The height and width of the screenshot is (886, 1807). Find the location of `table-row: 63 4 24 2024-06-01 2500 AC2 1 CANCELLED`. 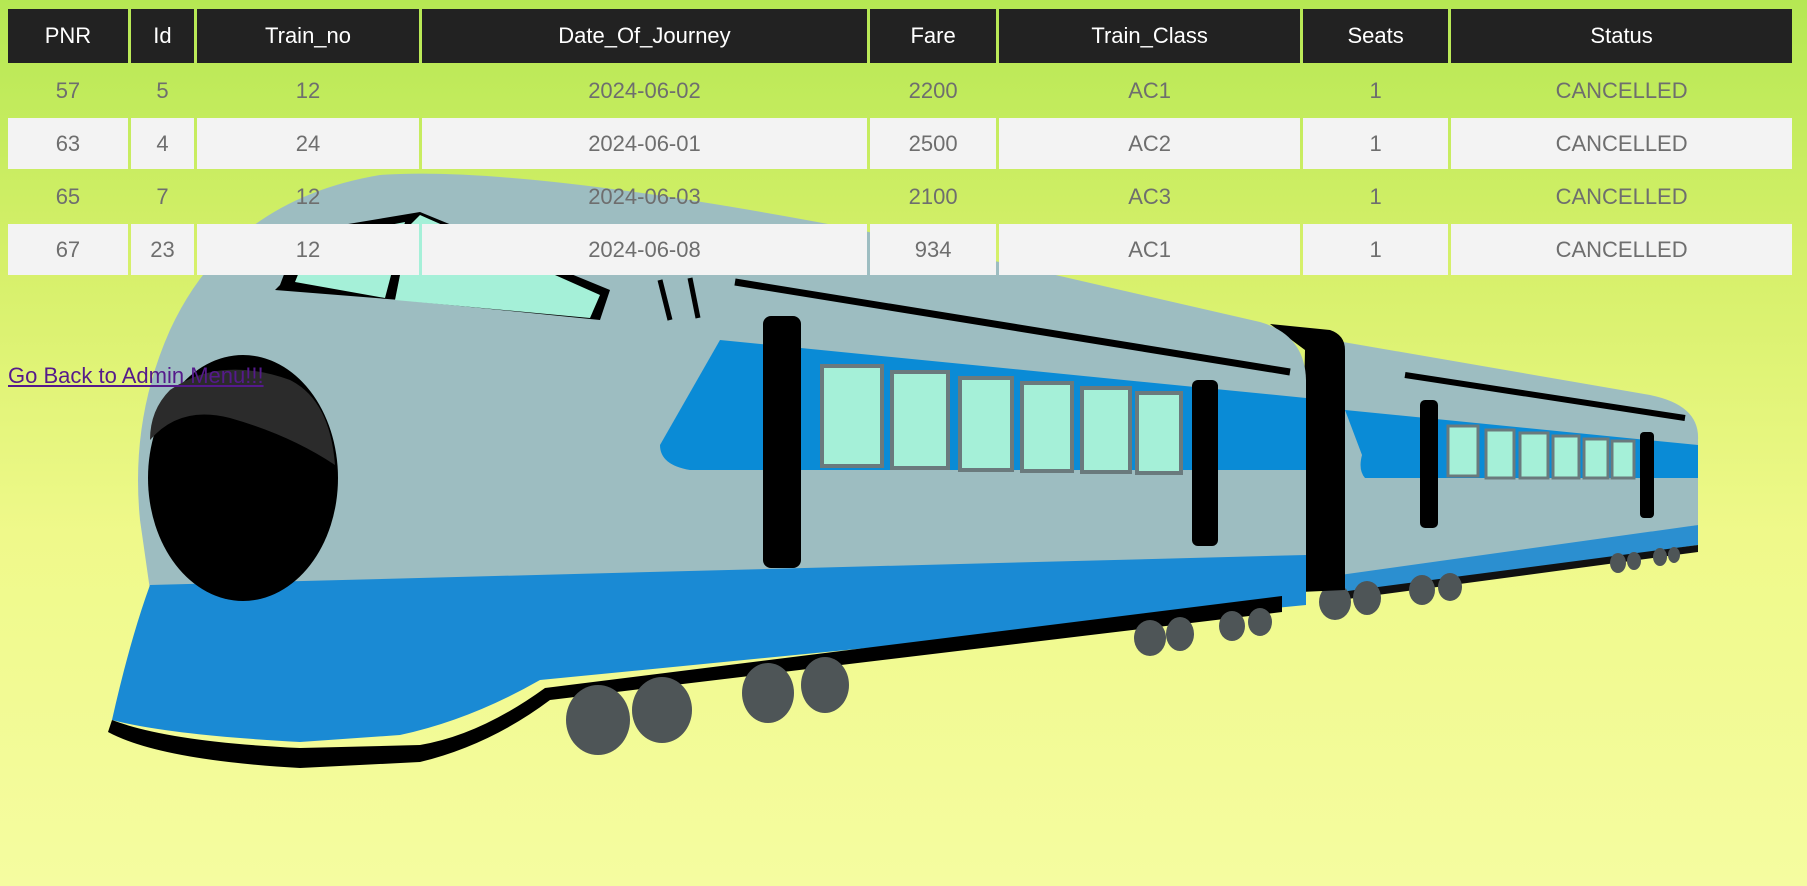

table-row: 63 4 24 2024-06-01 2500 AC2 1 CANCELLED is located at coordinates (900, 143).